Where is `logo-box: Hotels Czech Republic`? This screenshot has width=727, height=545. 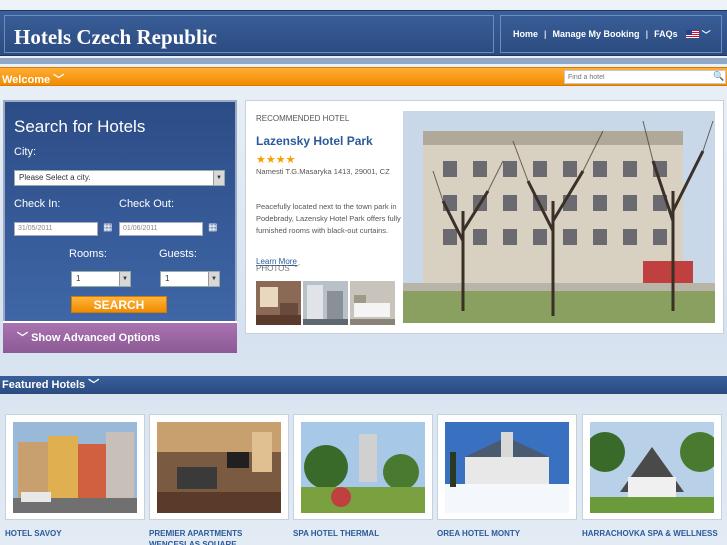
logo-box: Hotels Czech Republic is located at coordinates (249, 34).